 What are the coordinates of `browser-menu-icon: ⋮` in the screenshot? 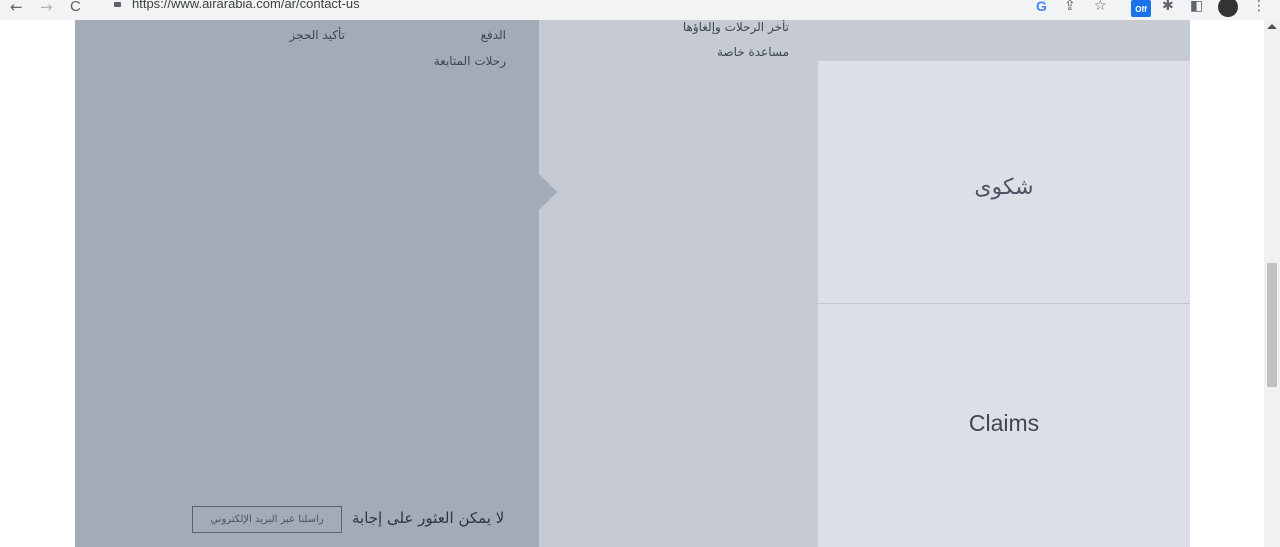 It's located at (1259, 7).